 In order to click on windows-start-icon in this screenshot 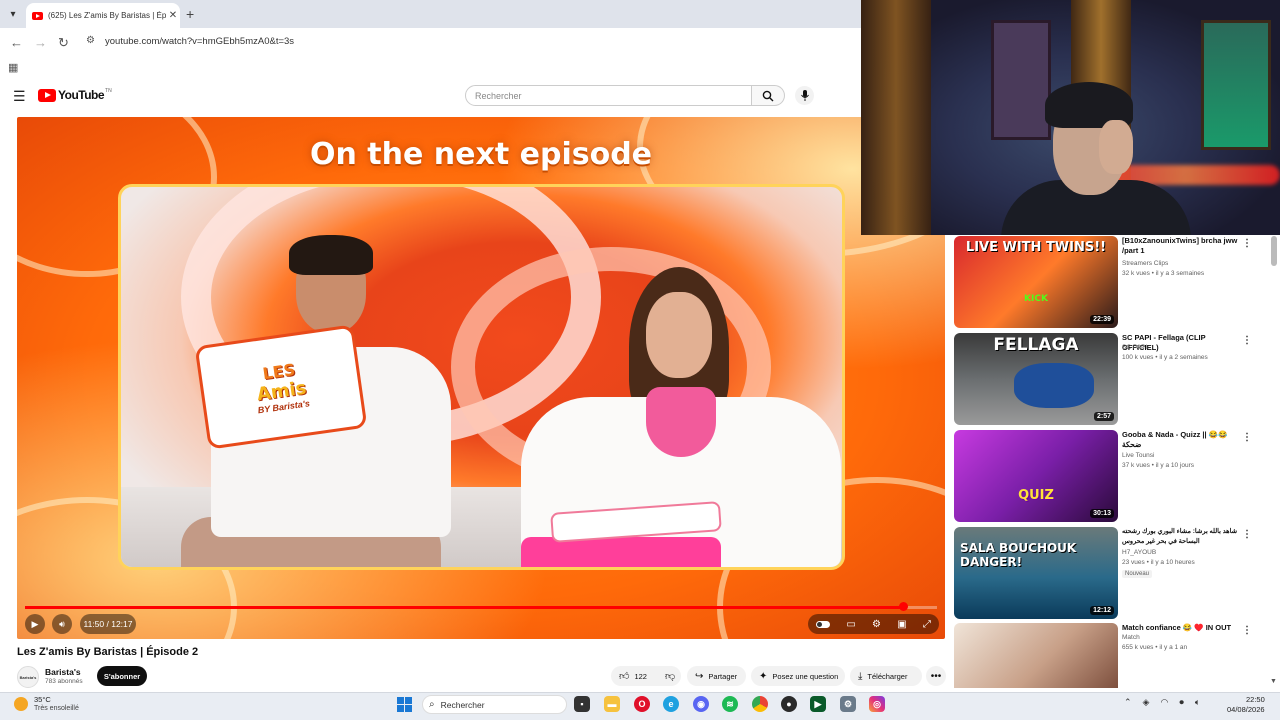, I will do `click(404, 704)`.